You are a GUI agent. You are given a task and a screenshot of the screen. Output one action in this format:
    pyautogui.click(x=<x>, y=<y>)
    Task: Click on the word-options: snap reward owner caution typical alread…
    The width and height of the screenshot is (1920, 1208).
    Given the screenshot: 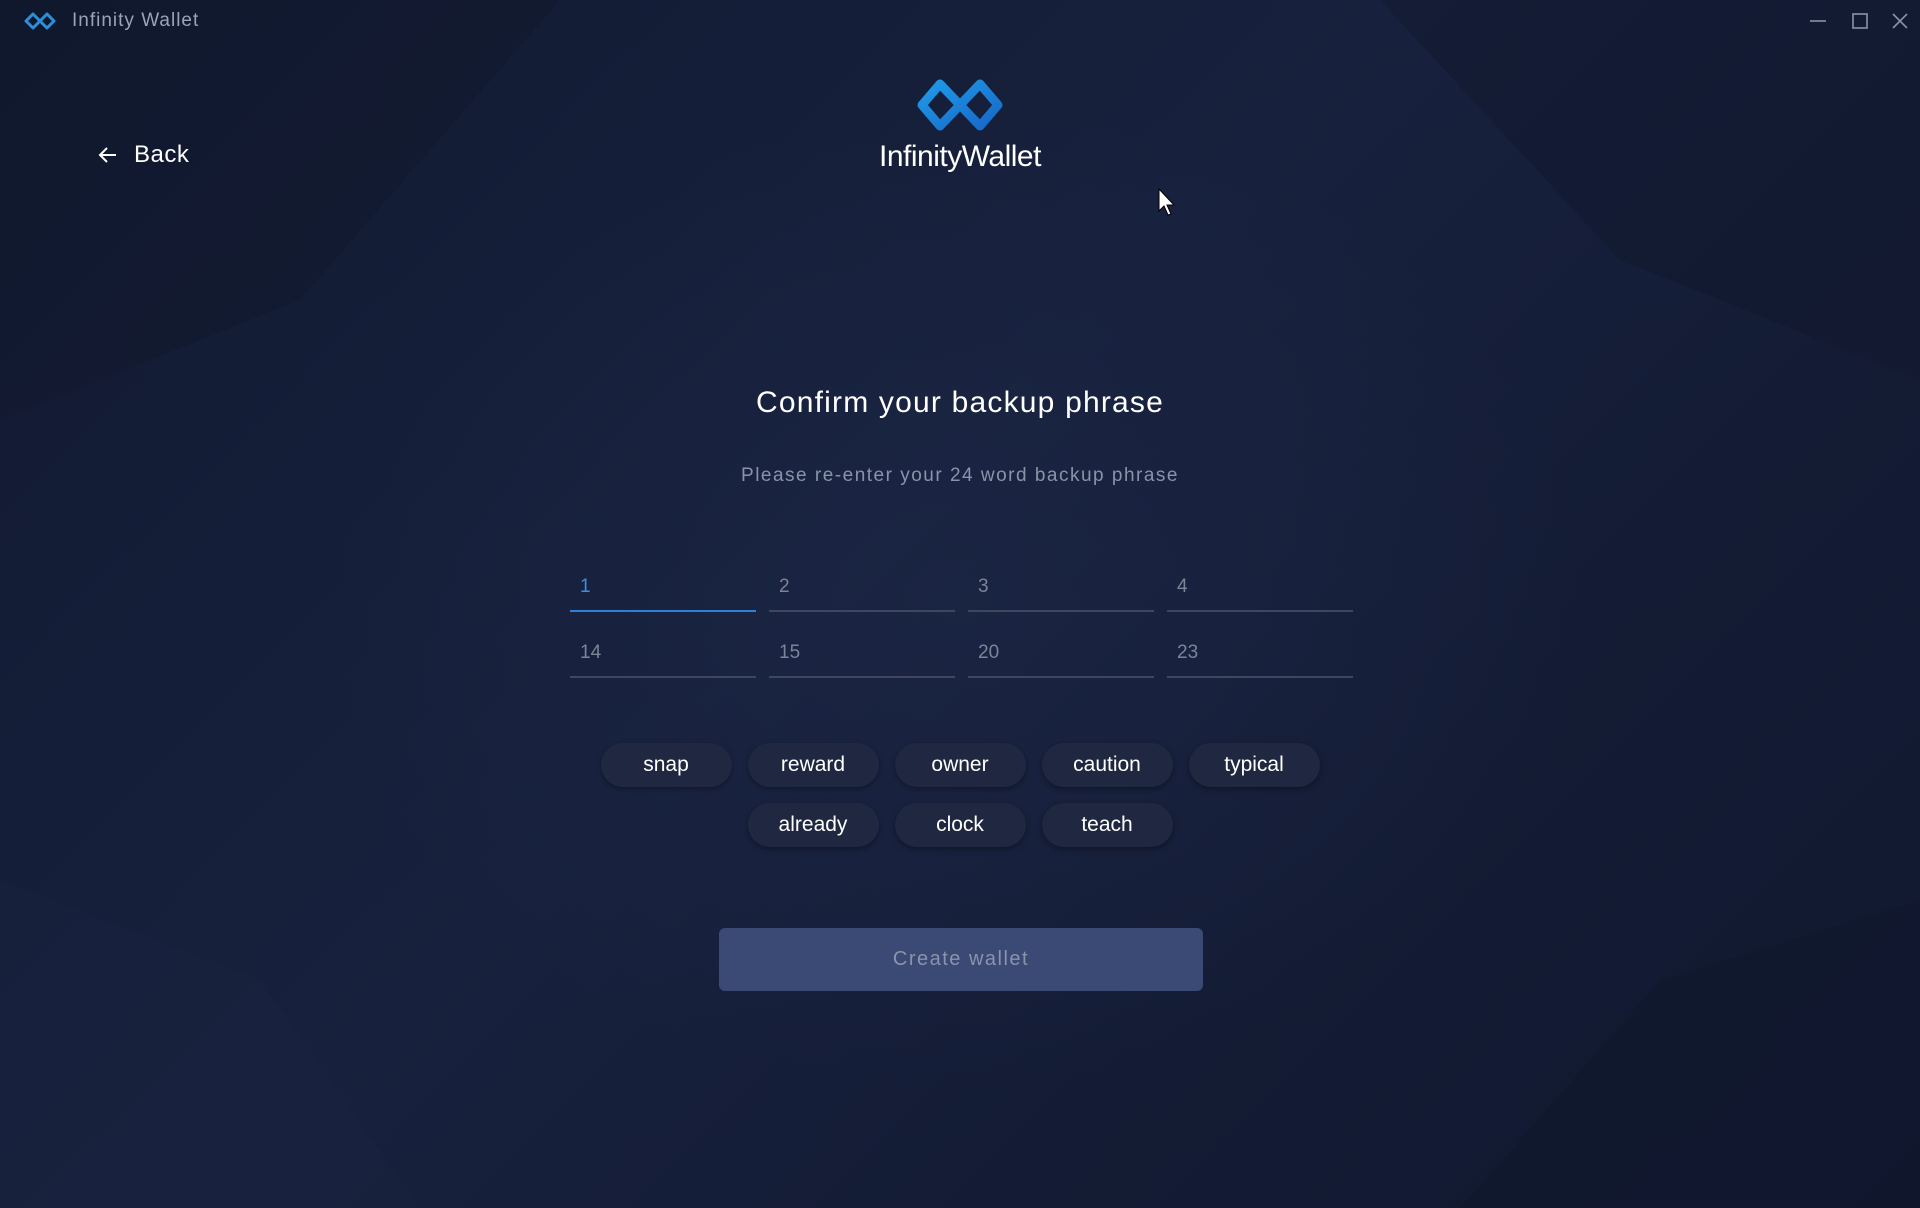 What is the action you would take?
    pyautogui.click(x=960, y=795)
    